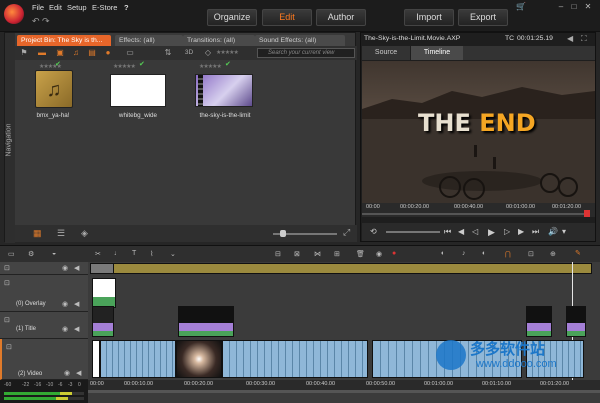 This screenshot has width=600, height=403. Describe the element at coordinates (173, 254) in the screenshot. I see `transition-icon: ⌄` at that location.